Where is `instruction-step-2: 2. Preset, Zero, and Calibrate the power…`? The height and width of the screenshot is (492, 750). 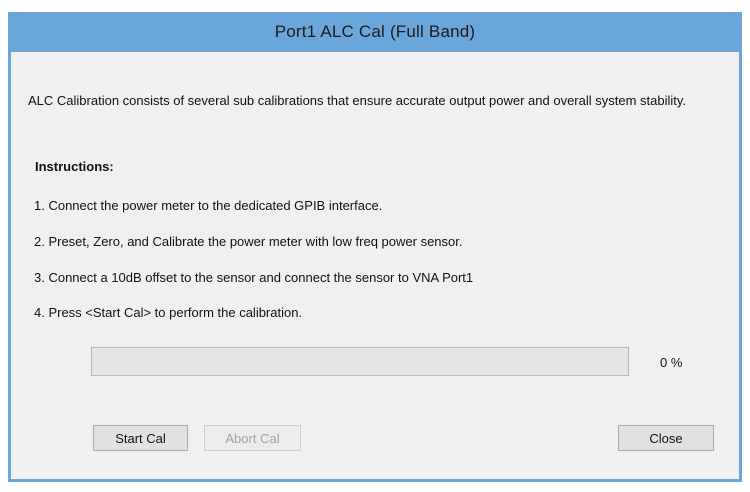 instruction-step-2: 2. Preset, Zero, and Calibrate the power… is located at coordinates (248, 241).